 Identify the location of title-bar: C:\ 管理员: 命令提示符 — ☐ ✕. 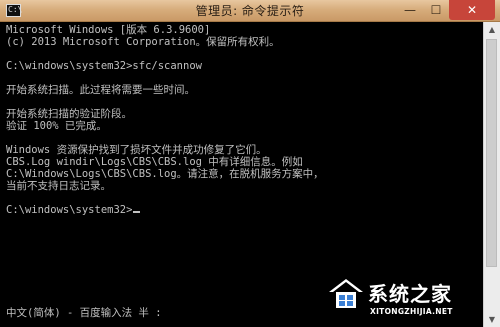
(250, 11).